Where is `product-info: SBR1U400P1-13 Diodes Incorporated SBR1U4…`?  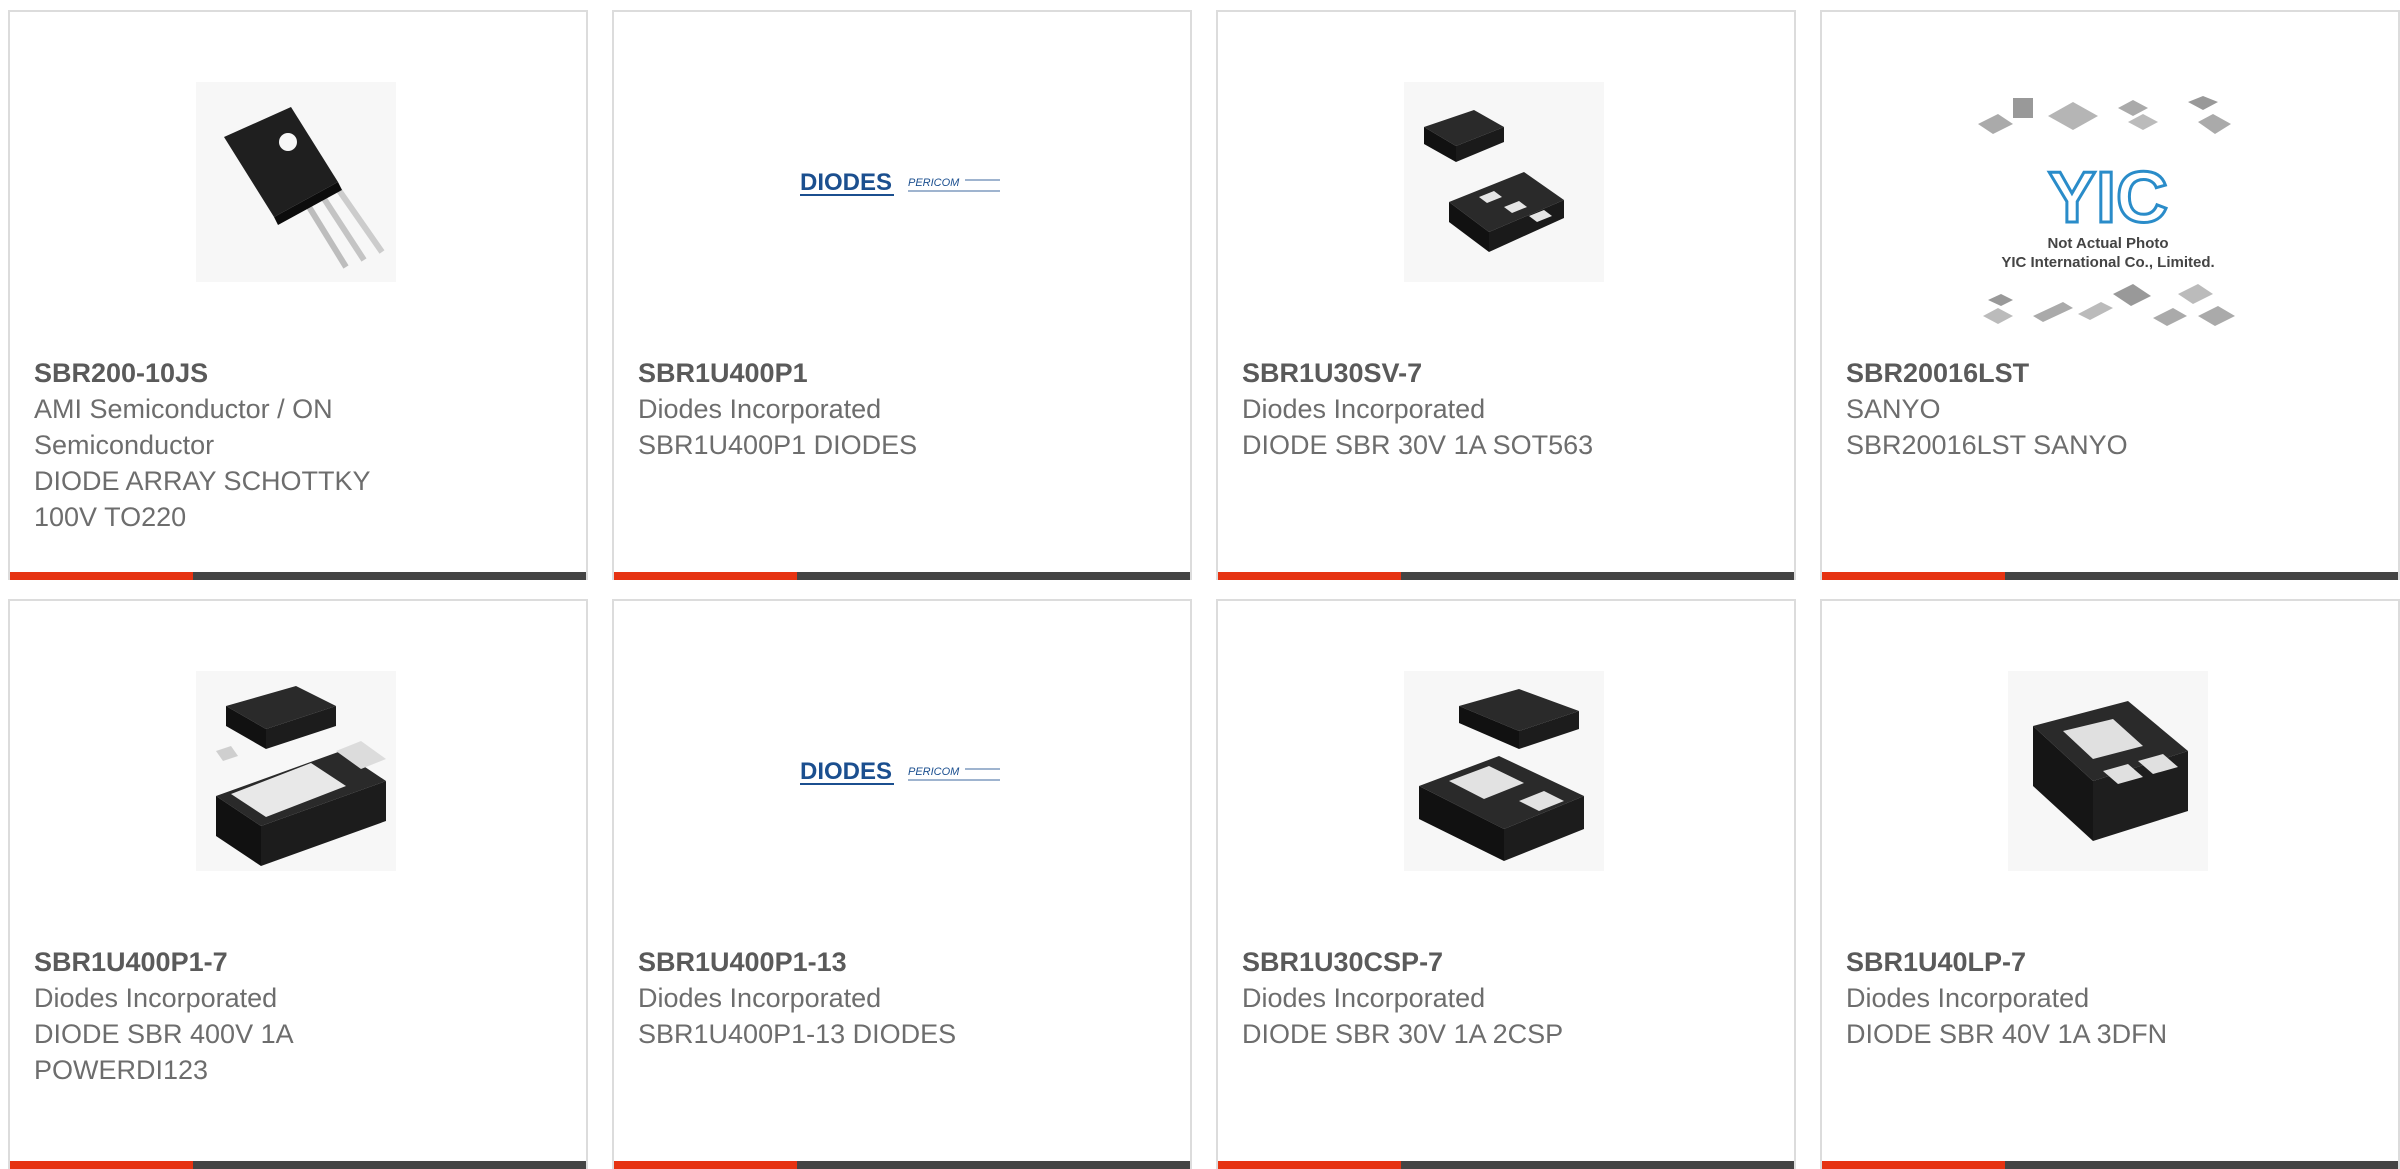
product-info: SBR1U400P1-13 Diodes Incorporated SBR1U4… is located at coordinates (902, 998).